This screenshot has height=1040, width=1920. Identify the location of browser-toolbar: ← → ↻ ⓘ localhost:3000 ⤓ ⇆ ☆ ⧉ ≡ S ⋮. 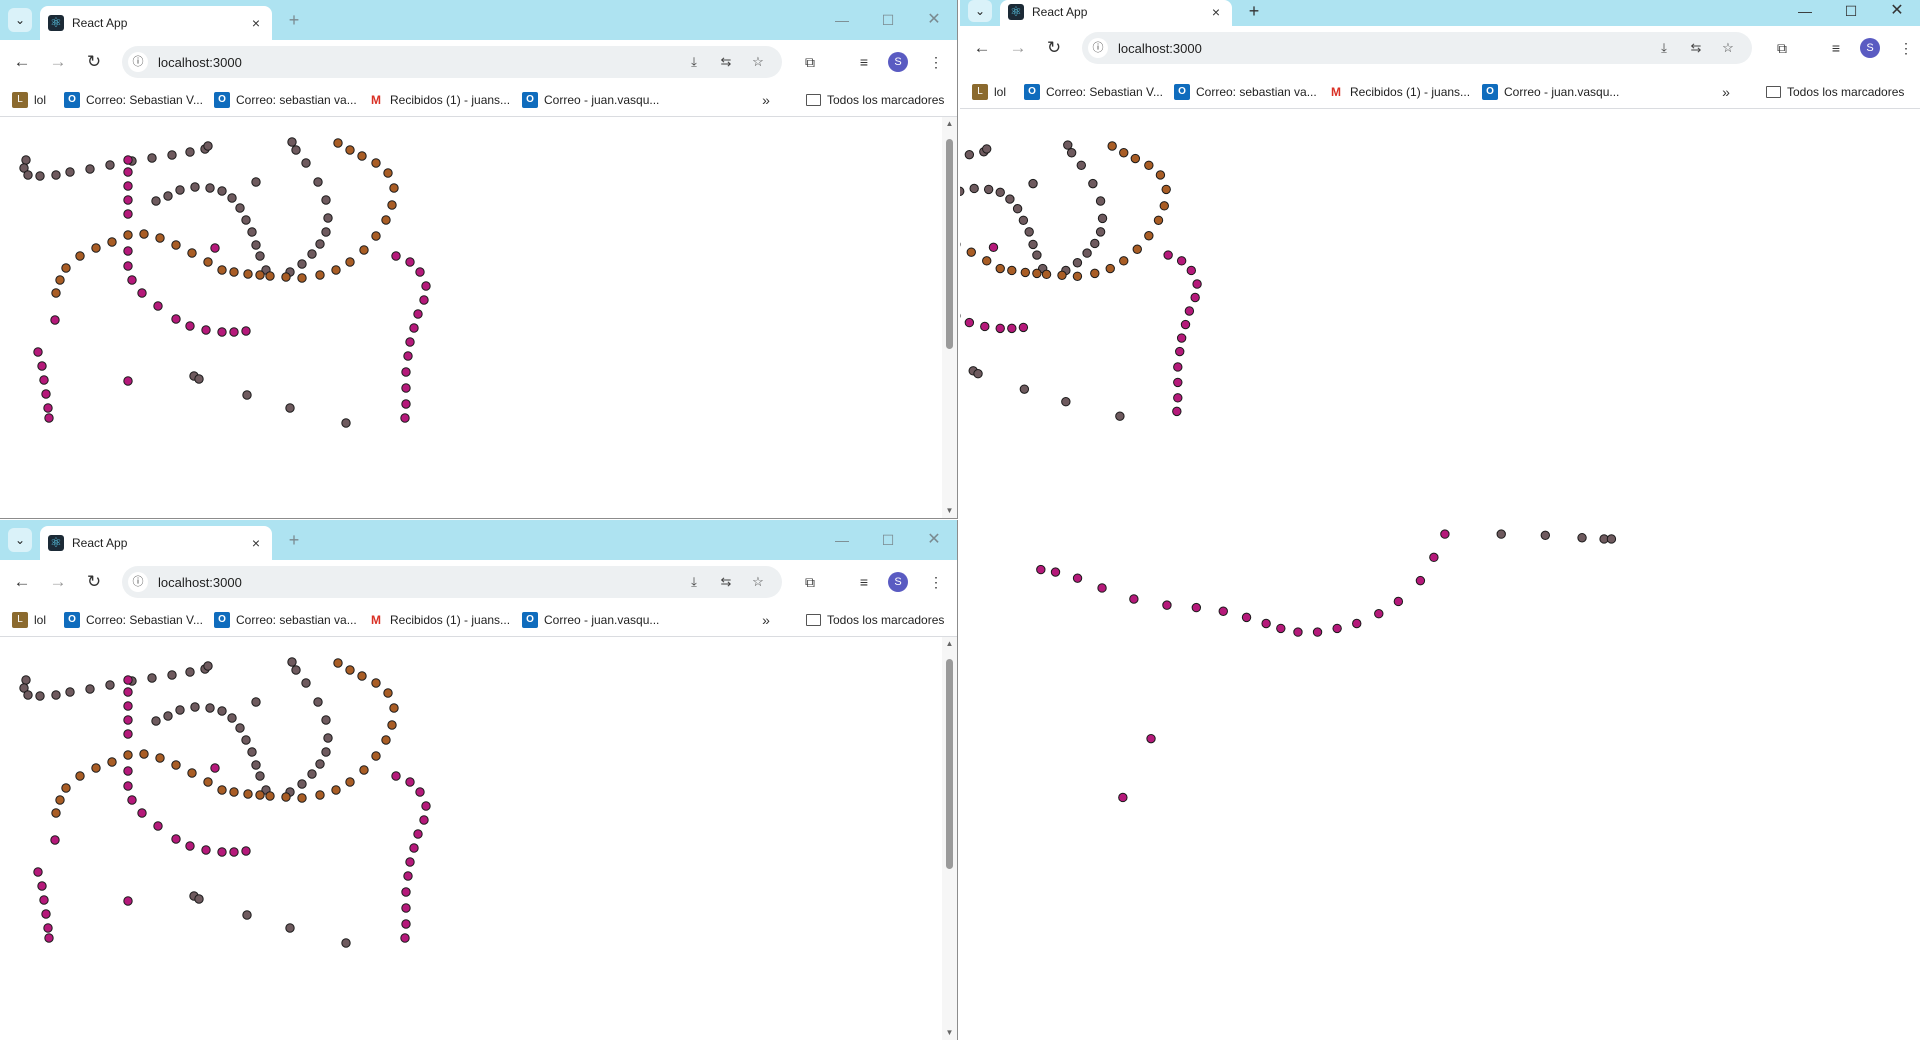
(478, 62).